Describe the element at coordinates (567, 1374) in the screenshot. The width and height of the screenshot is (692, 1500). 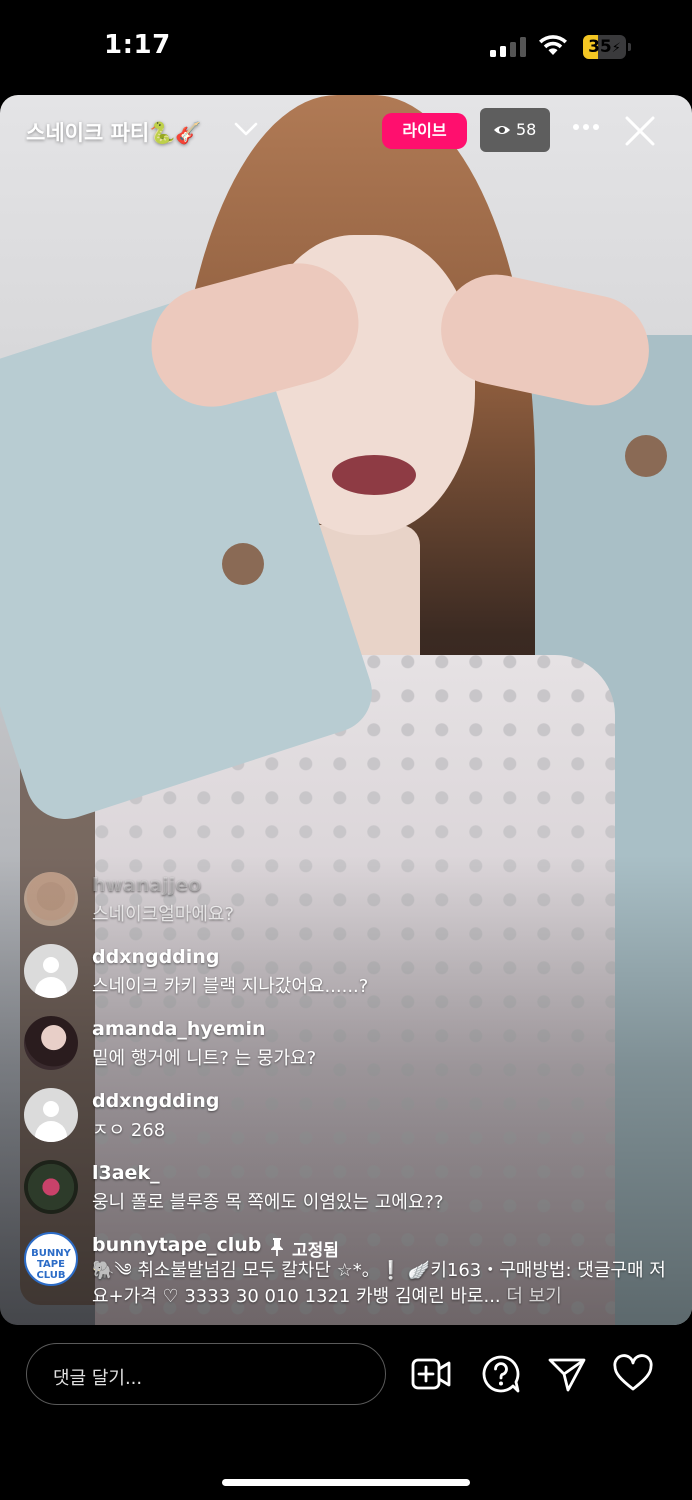
I see `send-icon` at that location.